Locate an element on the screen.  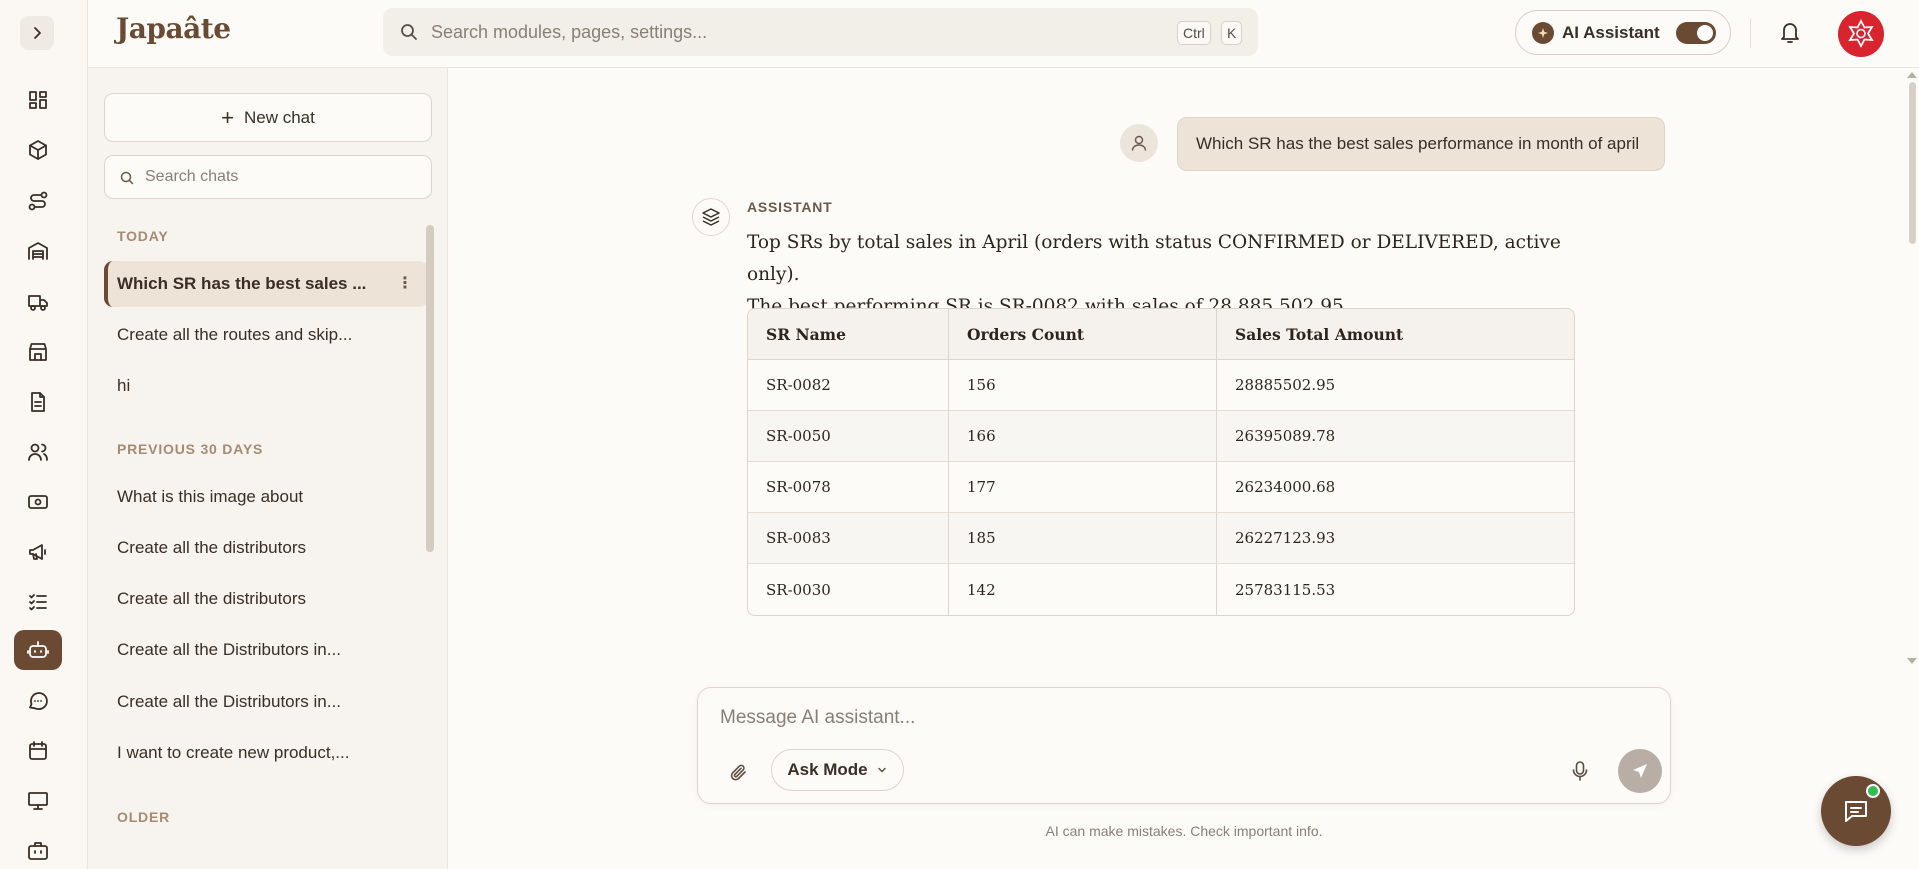
more-options-icon: ⋮ is located at coordinates (405, 284).